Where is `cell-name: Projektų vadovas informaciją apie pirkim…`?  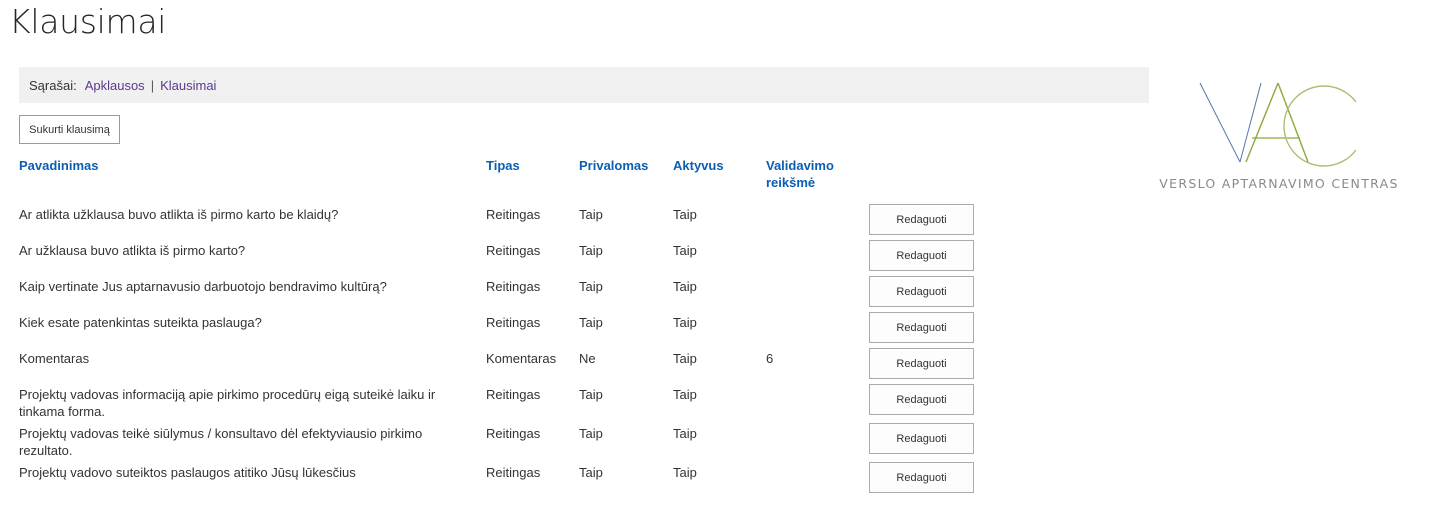 cell-name: Projektų vadovas informaciją apie pirkim… is located at coordinates (227, 403).